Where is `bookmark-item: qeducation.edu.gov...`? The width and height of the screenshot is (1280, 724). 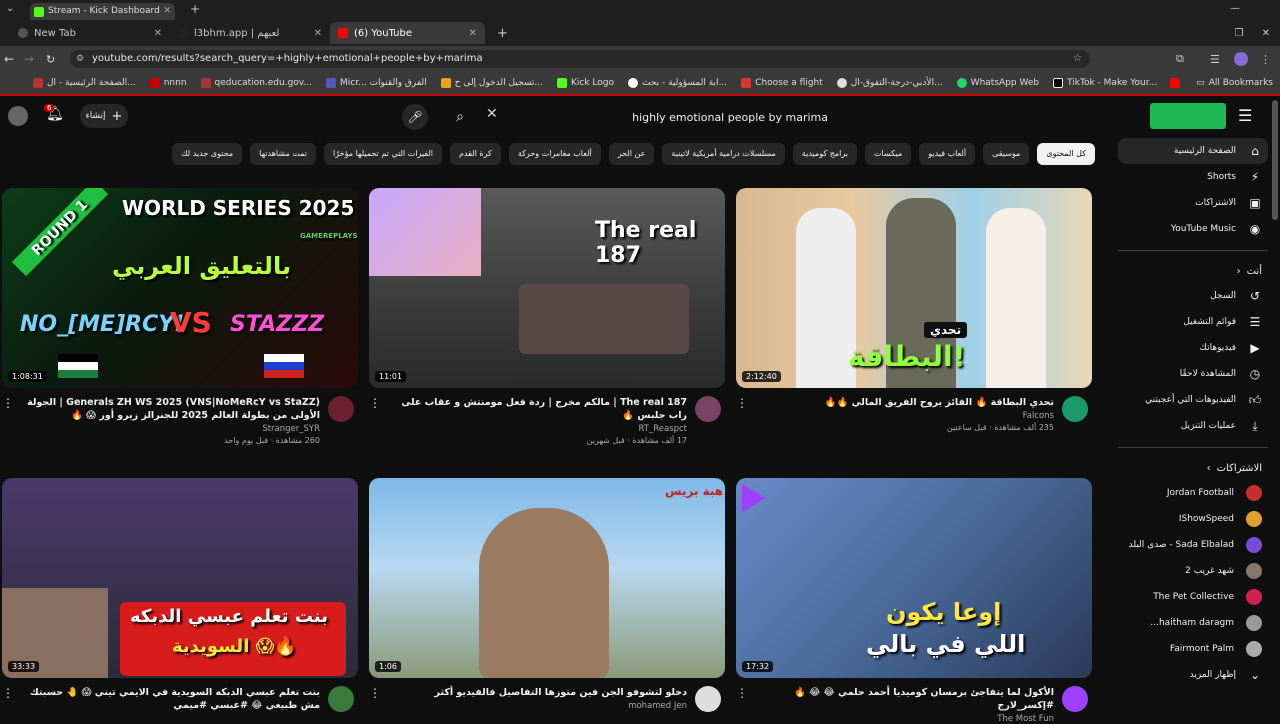 bookmark-item: qeducation.edu.gov... is located at coordinates (256, 83).